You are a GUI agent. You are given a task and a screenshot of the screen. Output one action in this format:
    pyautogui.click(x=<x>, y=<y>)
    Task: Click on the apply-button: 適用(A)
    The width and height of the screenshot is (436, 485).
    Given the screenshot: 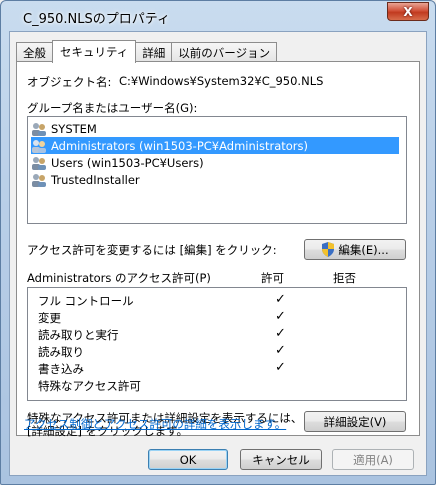 What is the action you would take?
    pyautogui.click(x=373, y=459)
    